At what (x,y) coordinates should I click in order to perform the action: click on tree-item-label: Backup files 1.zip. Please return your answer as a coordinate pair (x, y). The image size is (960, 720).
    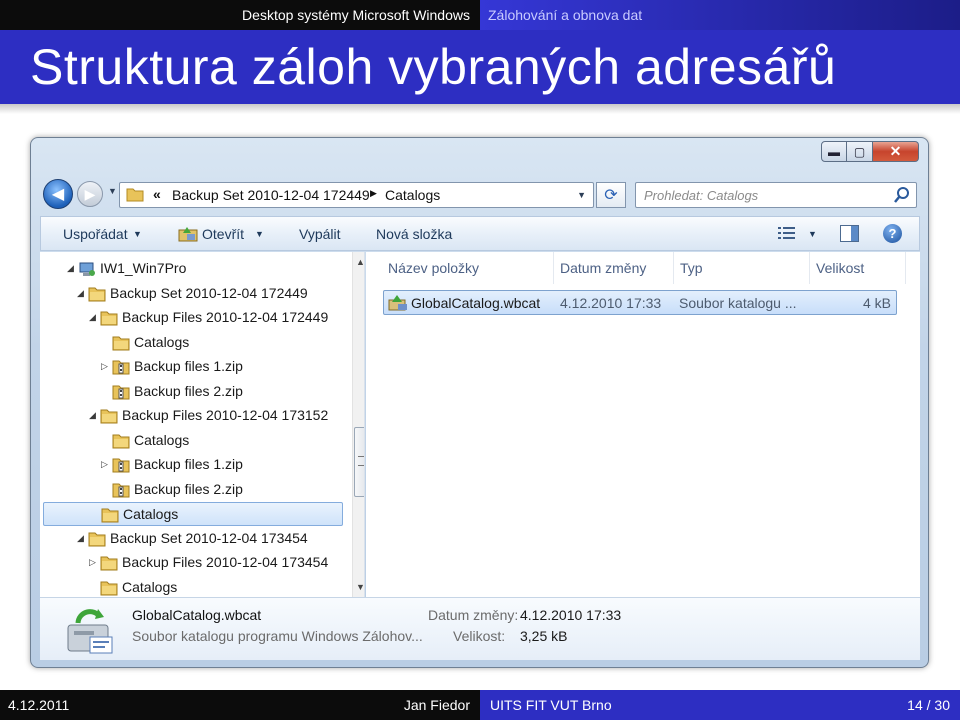
    Looking at the image, I should click on (188, 366).